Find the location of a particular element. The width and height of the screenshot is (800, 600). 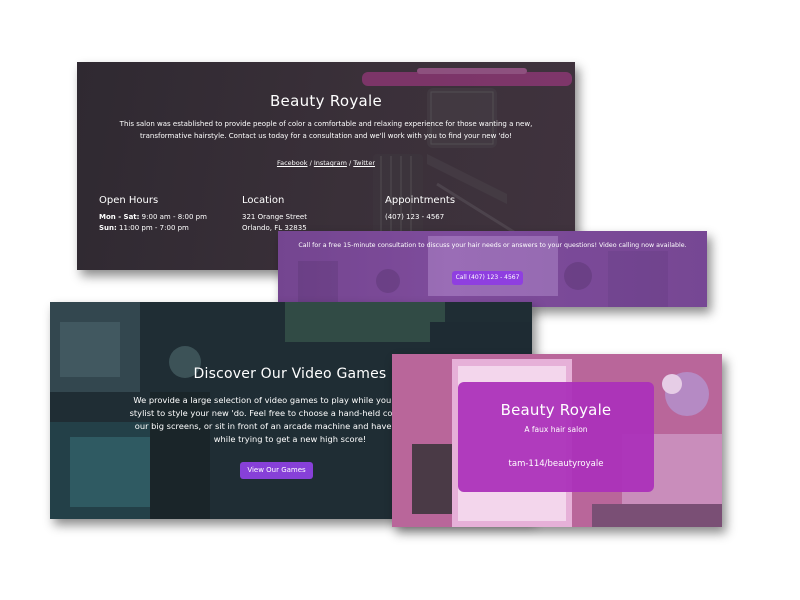

hero-handle: tam-114/beautyroyale is located at coordinates (556, 464).